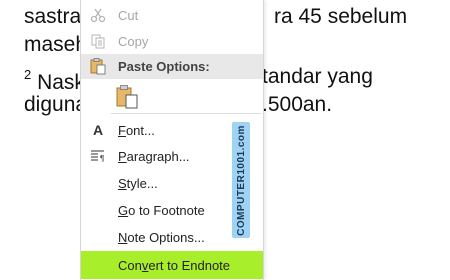 This screenshot has width=450, height=280. I want to click on menu-item-cut: Cut, so click(172, 15).